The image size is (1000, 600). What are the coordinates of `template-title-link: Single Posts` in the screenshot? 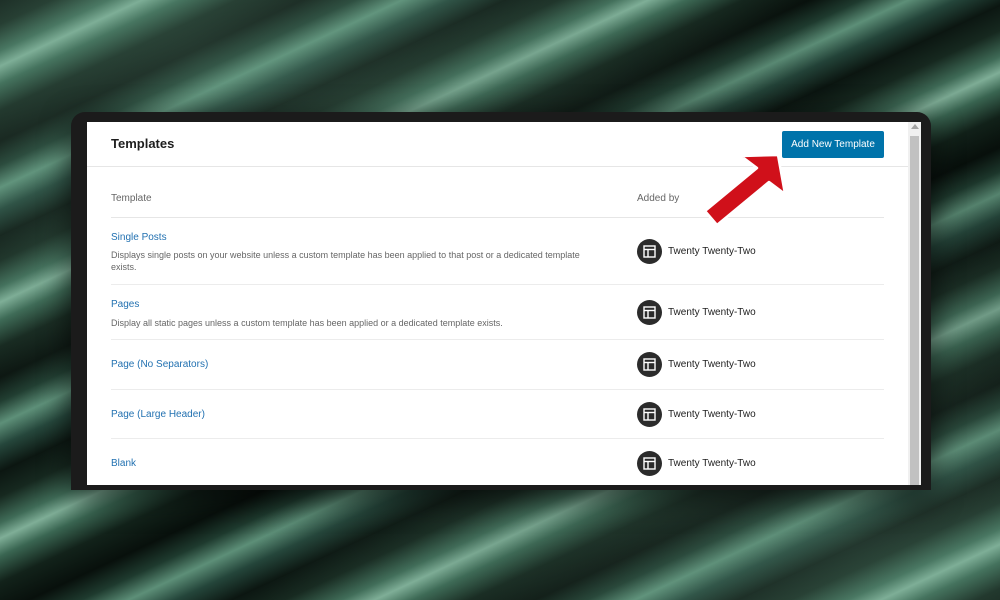 It's located at (139, 237).